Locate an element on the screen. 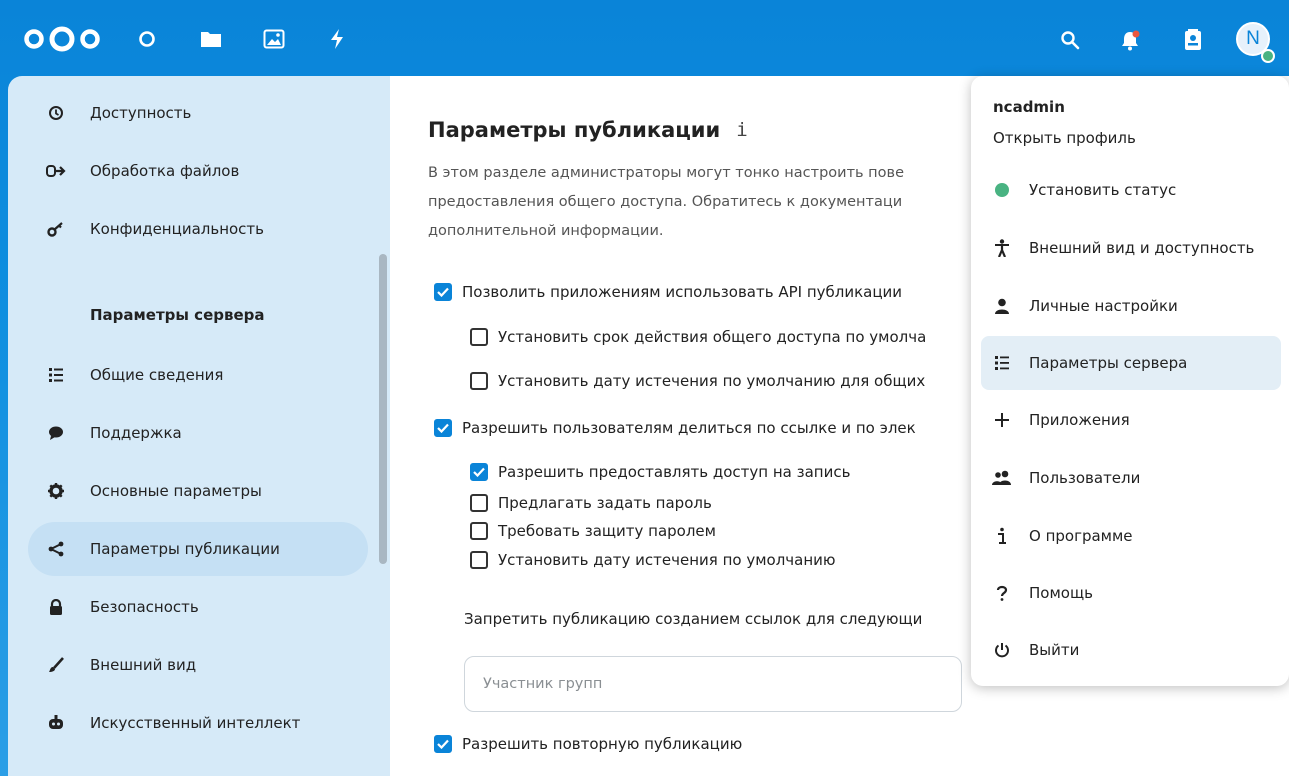 Image resolution: width=1289 pixels, height=776 pixels. checkbox-allow-resharing: Разрешить повторную публикацию is located at coordinates (588, 744).